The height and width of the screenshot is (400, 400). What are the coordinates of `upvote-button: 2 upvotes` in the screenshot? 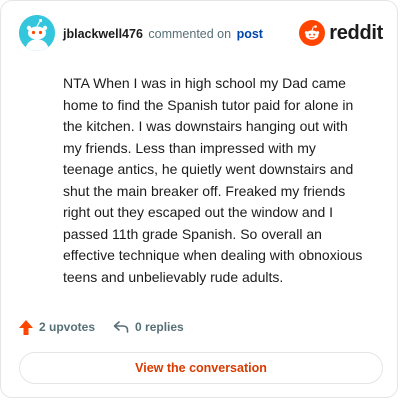 It's located at (57, 327).